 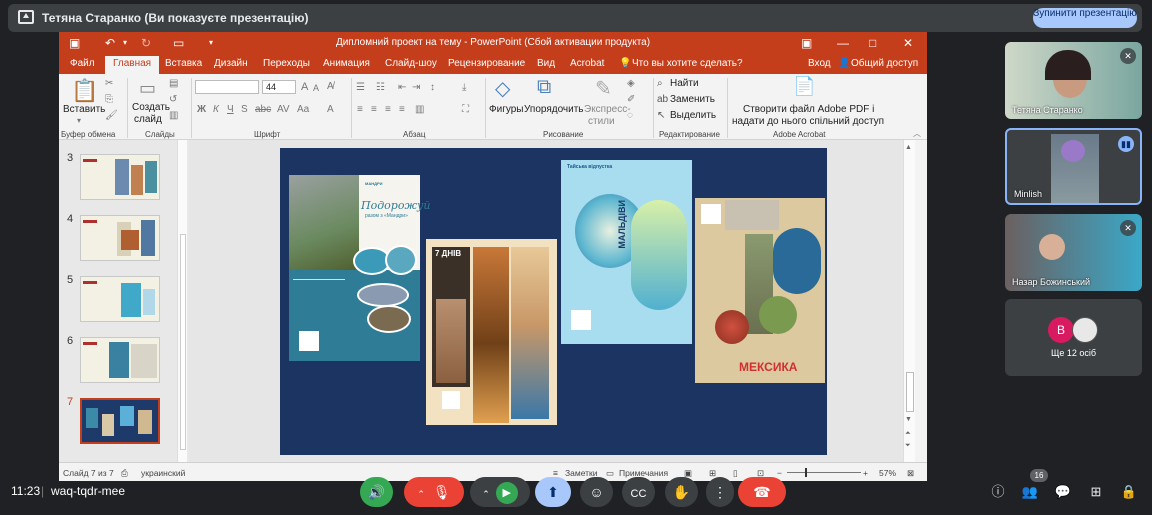 I want to click on tab-transitions: Переходы, so click(x=286, y=63).